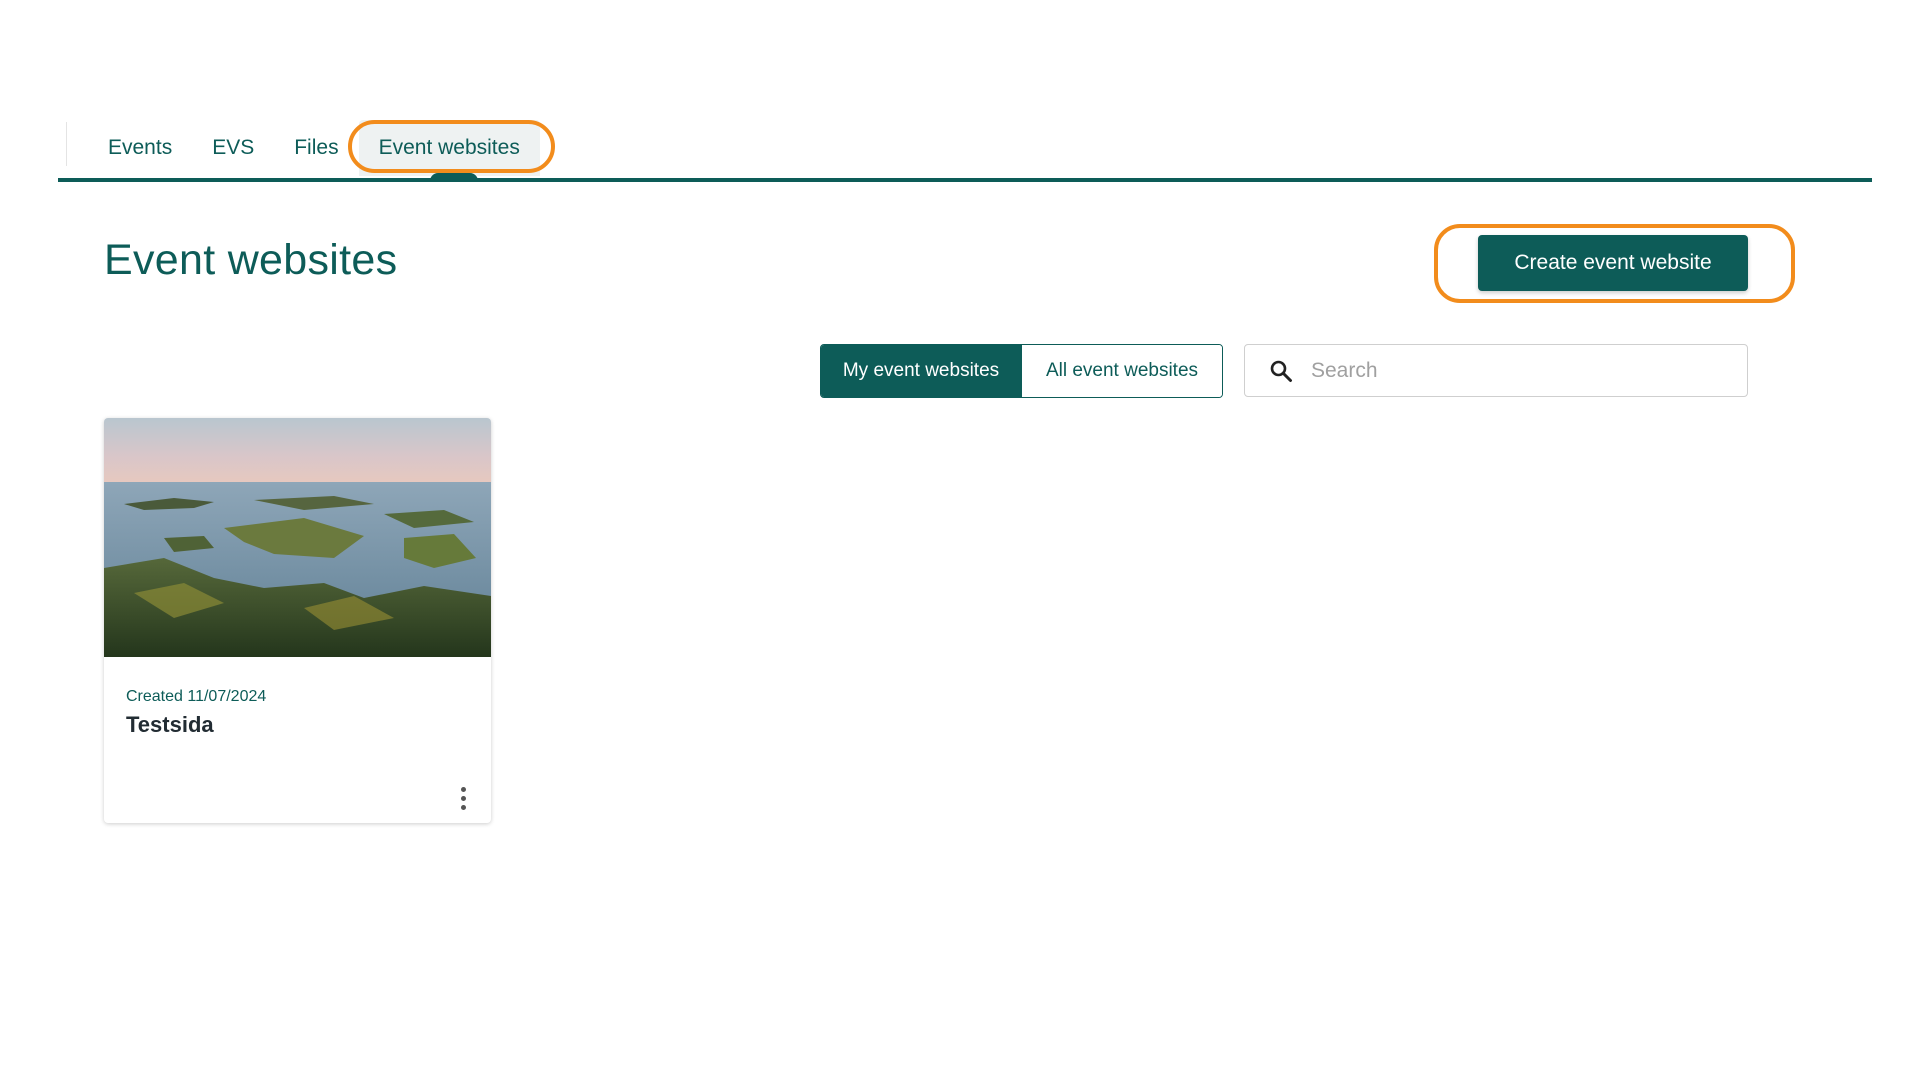  Describe the element at coordinates (297, 537) in the screenshot. I see `card-image` at that location.